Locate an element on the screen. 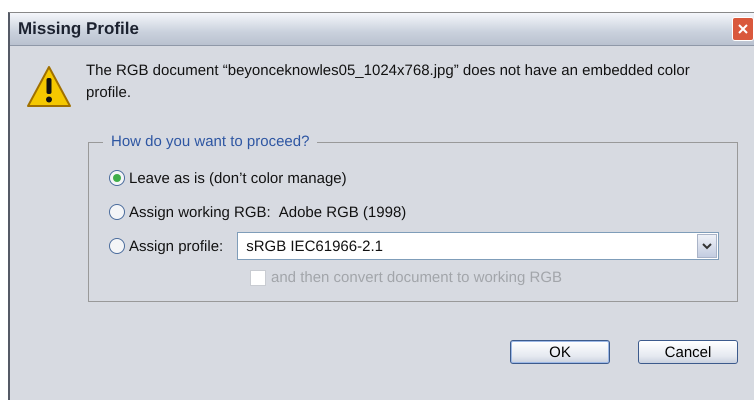 The width and height of the screenshot is (756, 400). option-value: Adobe RGB (1998) is located at coordinates (342, 212).